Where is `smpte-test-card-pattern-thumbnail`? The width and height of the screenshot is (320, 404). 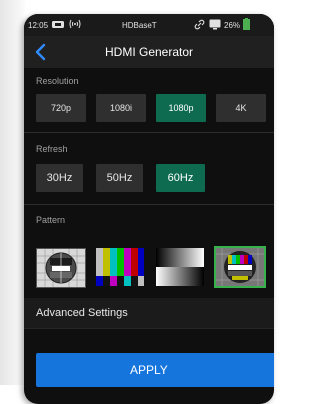 smpte-test-card-pattern-thumbnail is located at coordinates (240, 267).